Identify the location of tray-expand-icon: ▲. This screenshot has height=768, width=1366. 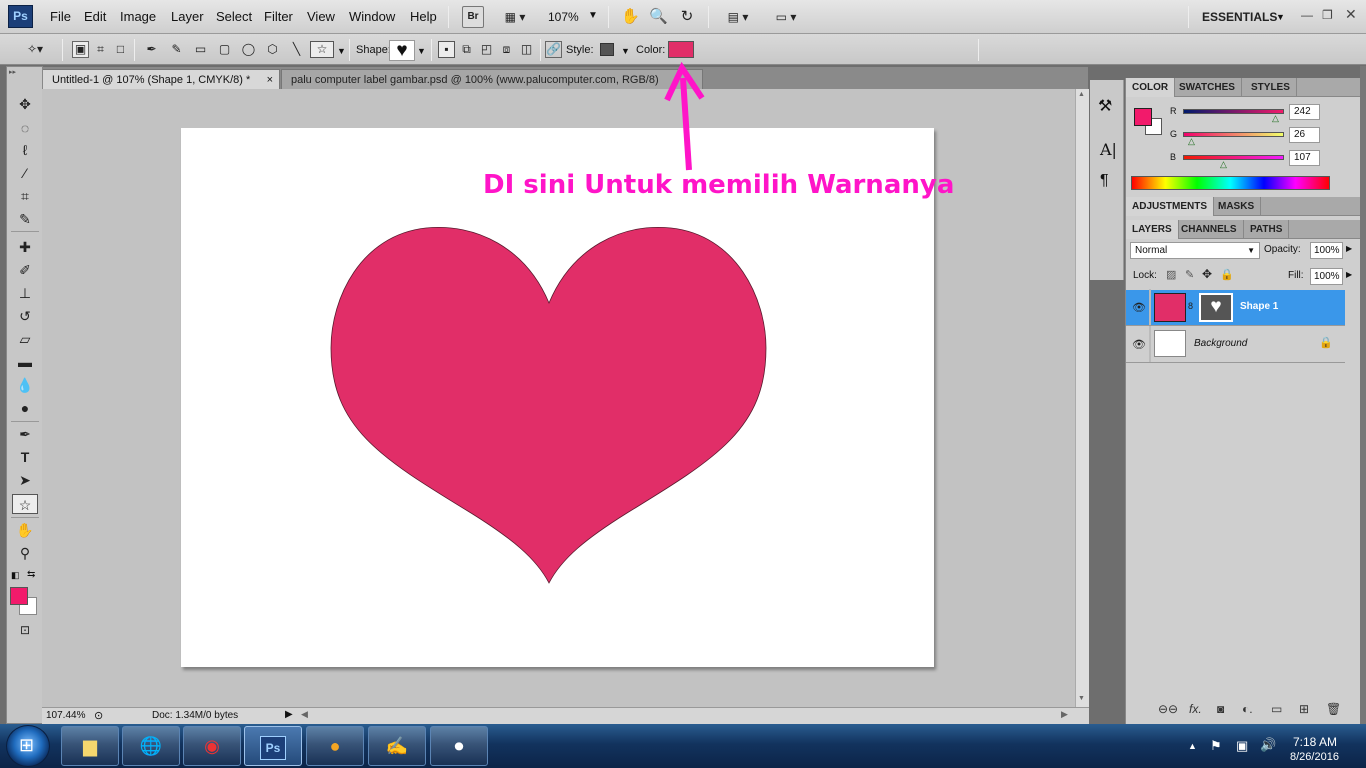
(1192, 746).